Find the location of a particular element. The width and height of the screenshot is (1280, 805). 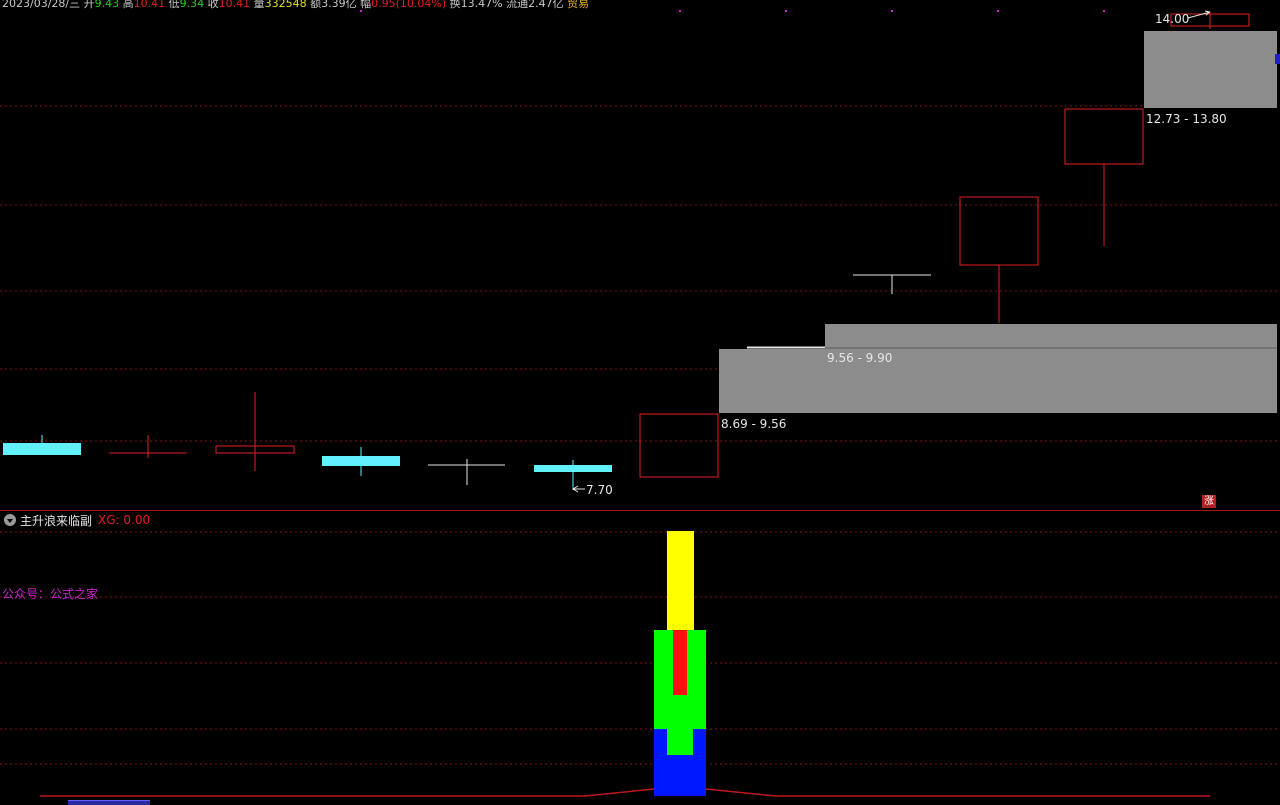

low-price-annotation: 7.70 is located at coordinates (592, 490).